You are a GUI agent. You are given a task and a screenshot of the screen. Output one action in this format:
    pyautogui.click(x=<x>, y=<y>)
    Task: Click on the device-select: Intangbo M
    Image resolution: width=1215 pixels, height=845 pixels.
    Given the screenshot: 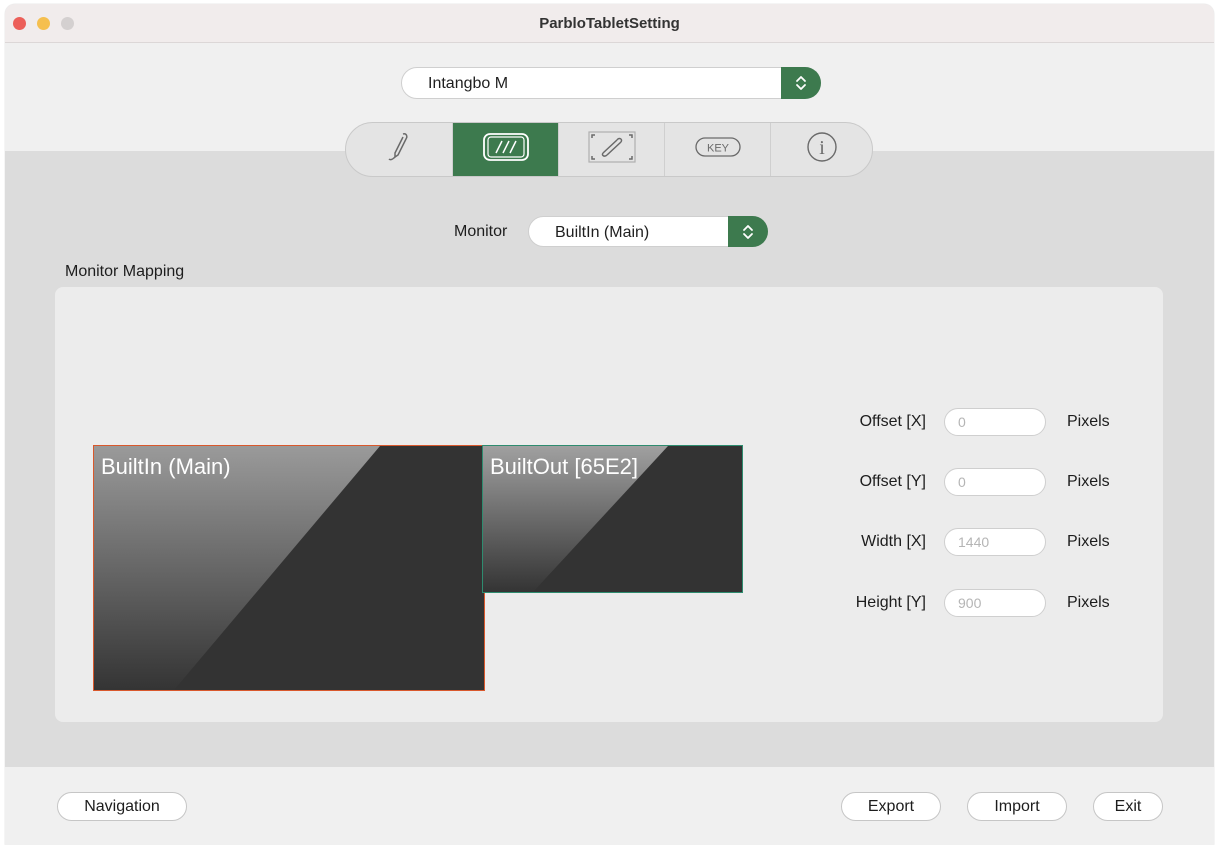 What is the action you would take?
    pyautogui.click(x=611, y=83)
    